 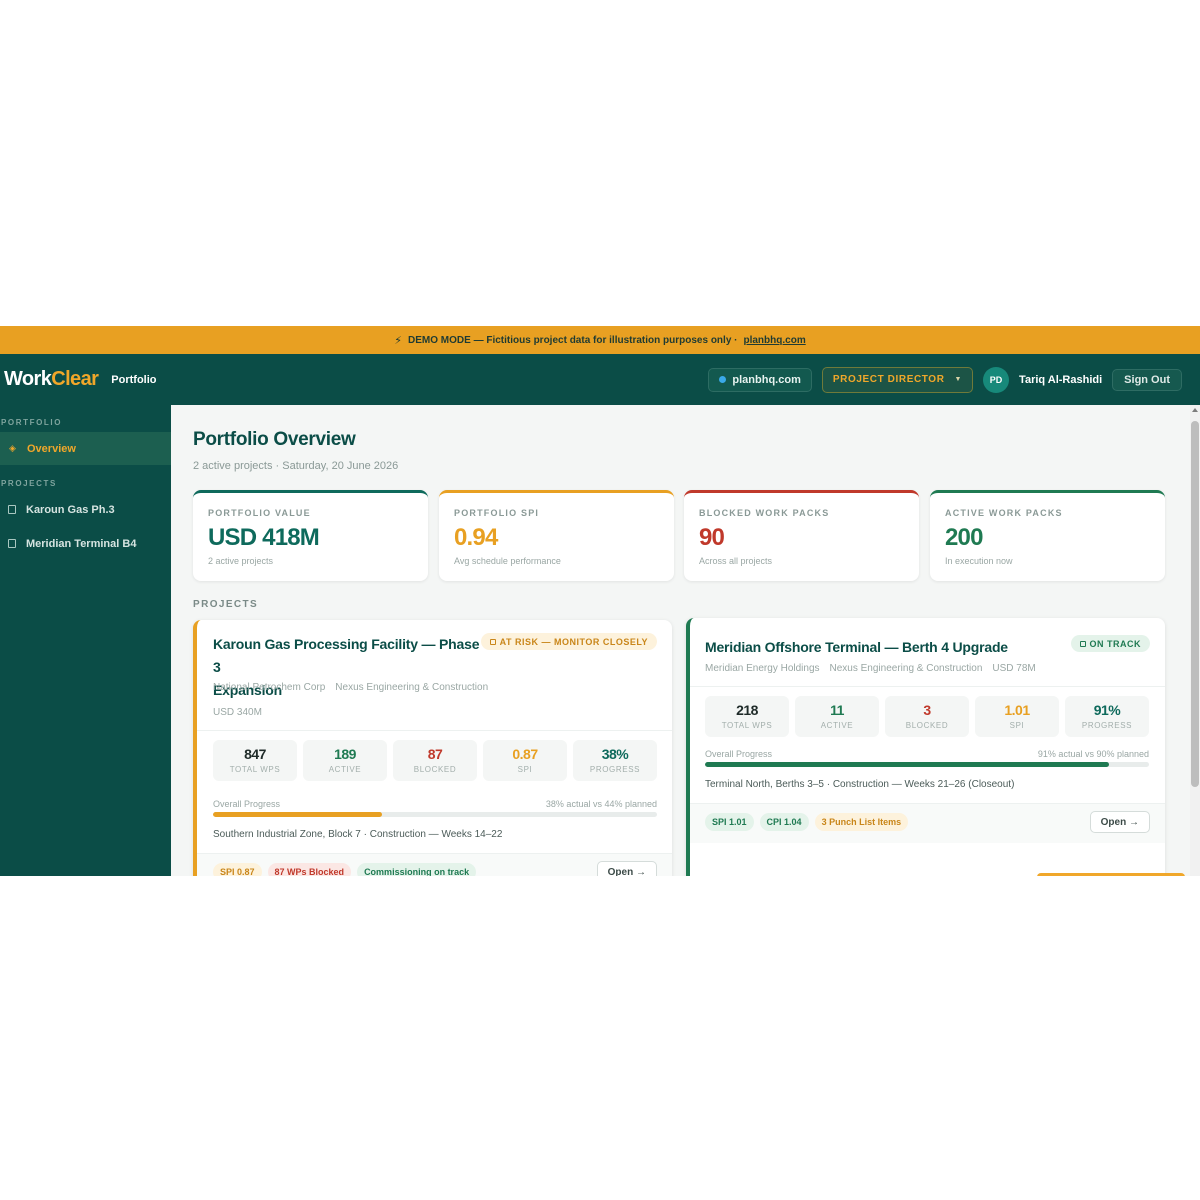 I want to click on metric-value: 847, so click(x=255, y=754).